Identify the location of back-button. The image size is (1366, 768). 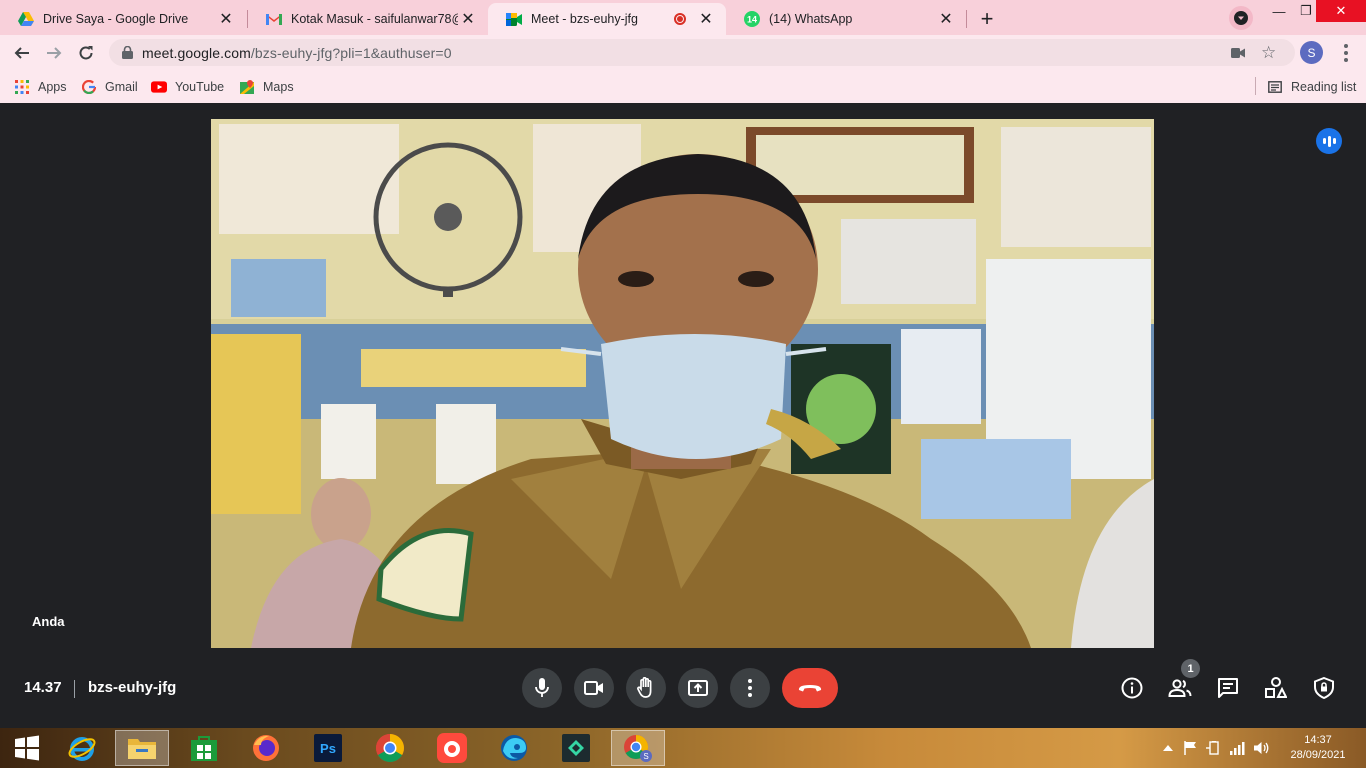
(22, 53).